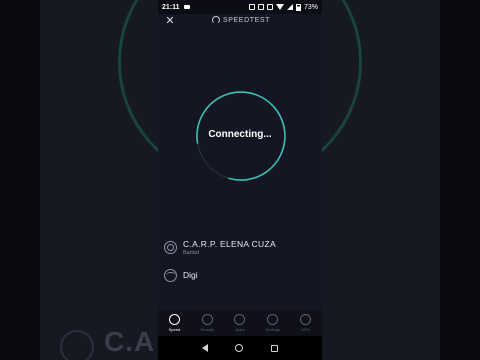  I want to click on wifi-status-icon, so click(279, 7).